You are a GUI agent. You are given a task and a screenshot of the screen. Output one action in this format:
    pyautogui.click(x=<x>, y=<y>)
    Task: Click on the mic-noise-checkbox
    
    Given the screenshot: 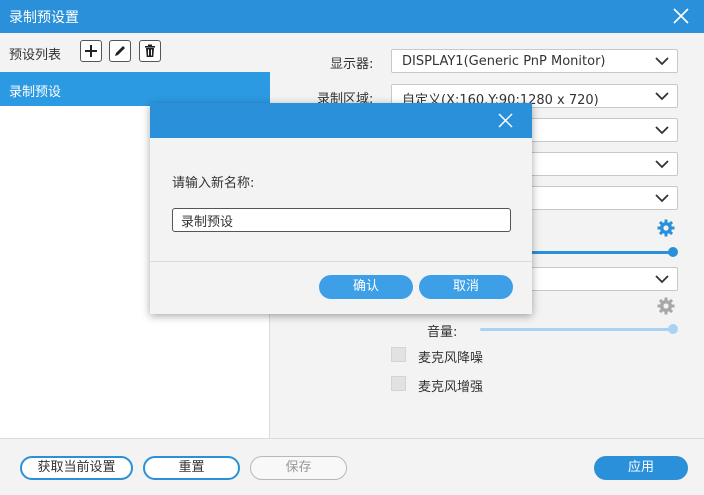 What is the action you would take?
    pyautogui.click(x=398, y=354)
    